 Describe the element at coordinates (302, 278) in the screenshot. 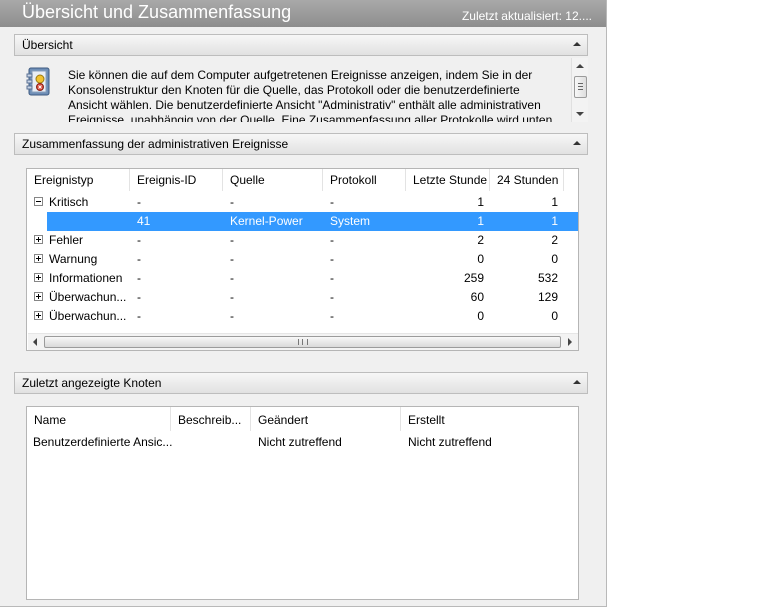

I see `table-row: Informationen - - - 259 532` at that location.